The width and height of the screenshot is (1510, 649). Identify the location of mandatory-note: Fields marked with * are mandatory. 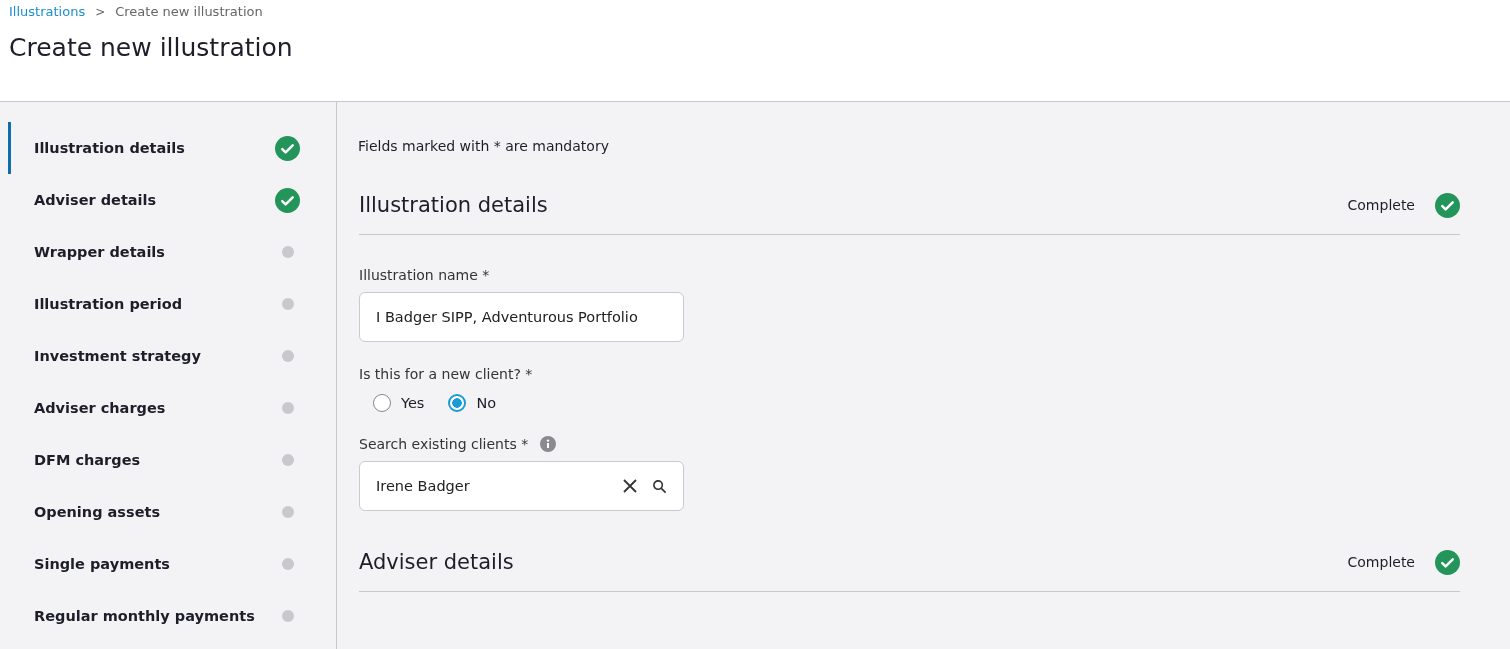
(484, 146).